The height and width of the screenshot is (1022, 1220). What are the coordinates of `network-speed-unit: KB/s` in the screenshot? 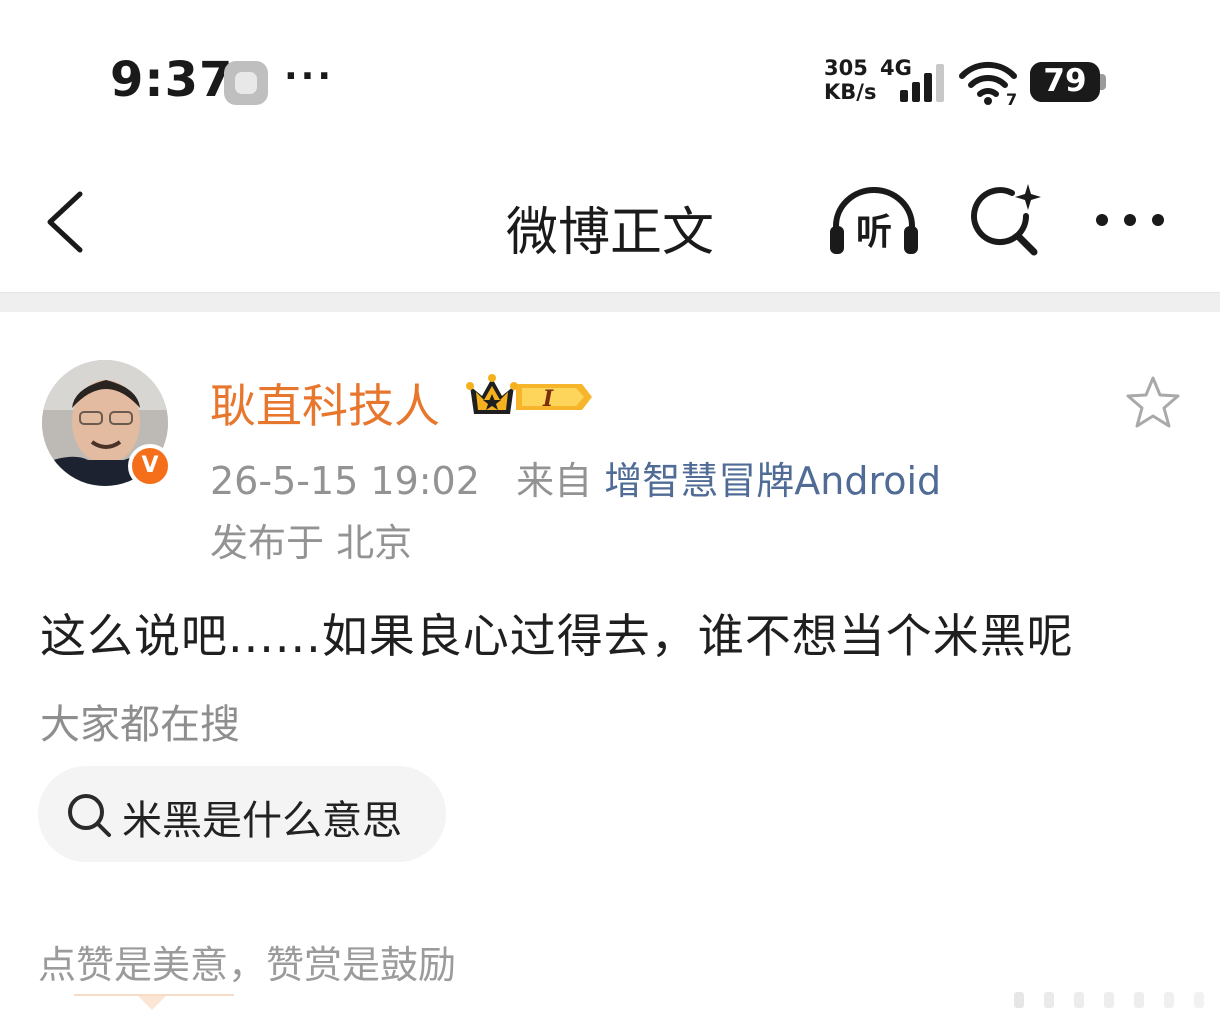 It's located at (850, 92).